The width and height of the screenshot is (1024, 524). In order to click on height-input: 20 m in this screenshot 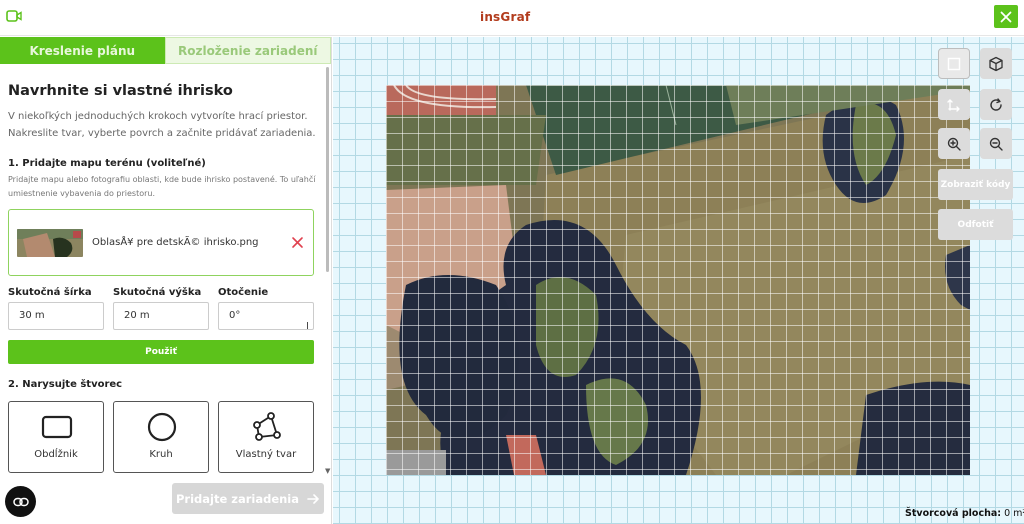, I will do `click(161, 316)`.